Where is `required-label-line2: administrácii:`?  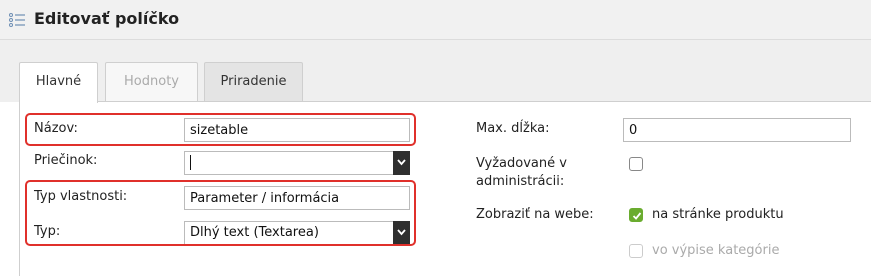
required-label-line2: administrácii: is located at coordinates (520, 181).